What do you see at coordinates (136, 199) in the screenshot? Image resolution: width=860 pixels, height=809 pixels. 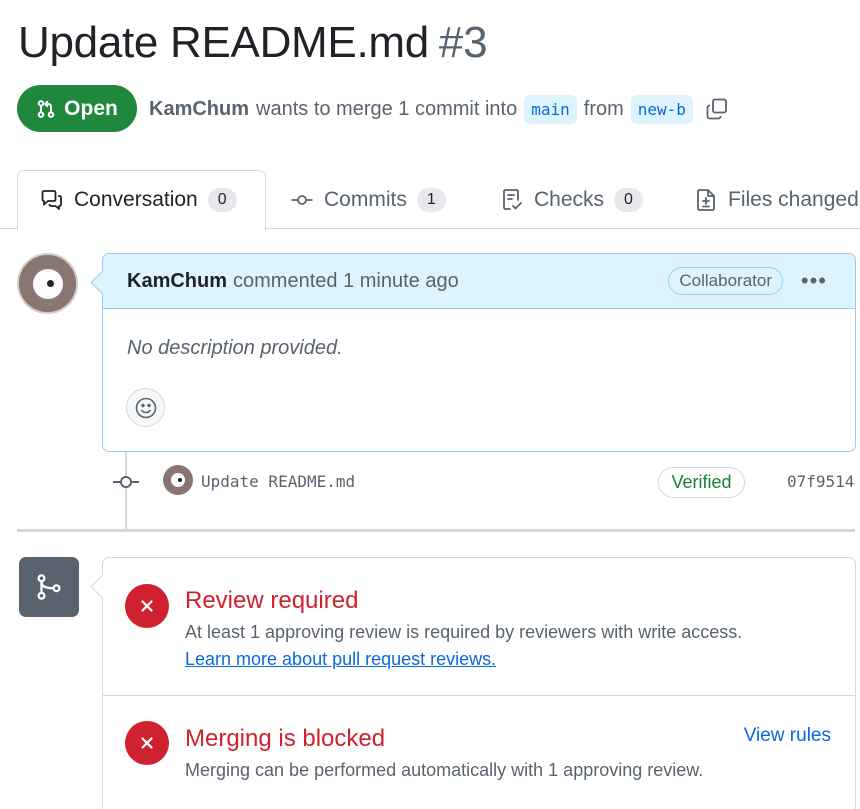 I see `tab-conversation-label: Conversation` at bounding box center [136, 199].